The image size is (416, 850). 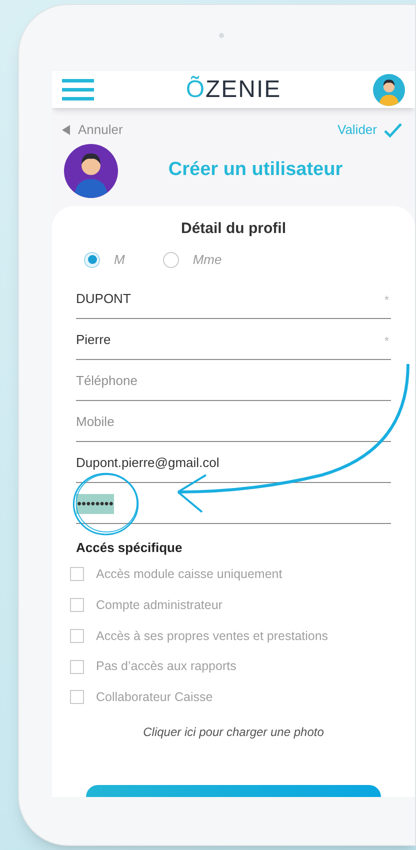 I want to click on page-title: Créer un utilisateur, so click(x=255, y=170).